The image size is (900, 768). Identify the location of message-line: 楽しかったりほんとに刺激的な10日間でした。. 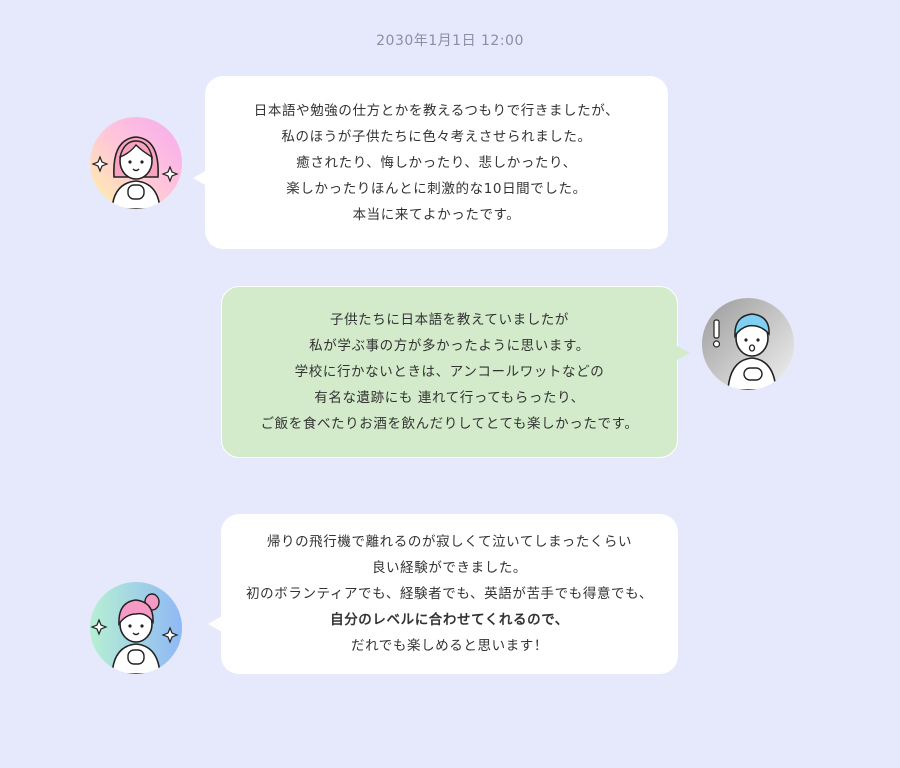
(436, 188).